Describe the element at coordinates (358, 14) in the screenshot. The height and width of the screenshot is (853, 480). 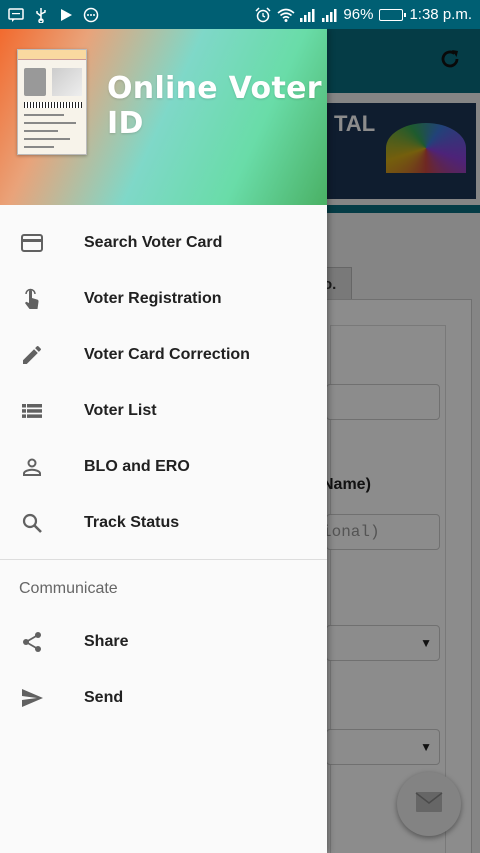
I see `battery-percent: 96%` at that location.